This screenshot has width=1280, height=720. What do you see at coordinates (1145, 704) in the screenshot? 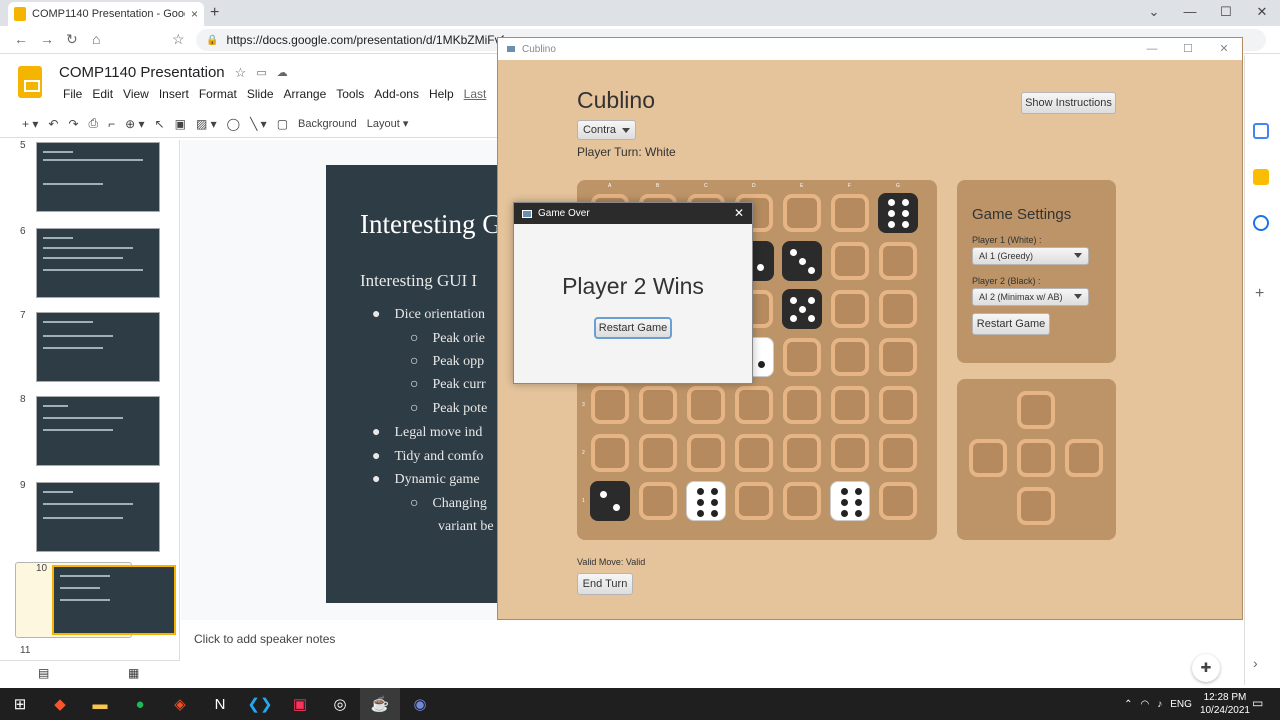
I see `wifi-icon: ◠` at bounding box center [1145, 704].